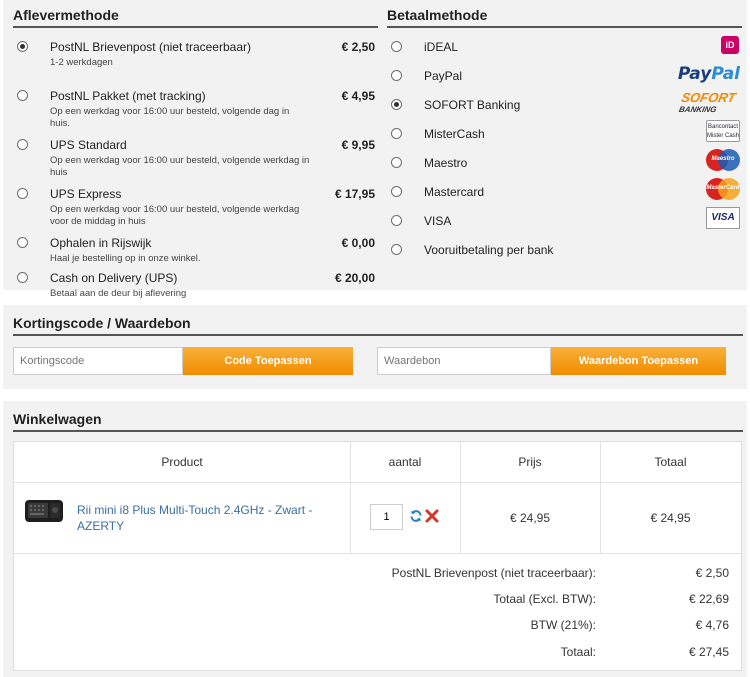 This screenshot has width=750, height=677. I want to click on payment-option-sofort: SOFORT Banking SOFORT BANKING, so click(564, 108).